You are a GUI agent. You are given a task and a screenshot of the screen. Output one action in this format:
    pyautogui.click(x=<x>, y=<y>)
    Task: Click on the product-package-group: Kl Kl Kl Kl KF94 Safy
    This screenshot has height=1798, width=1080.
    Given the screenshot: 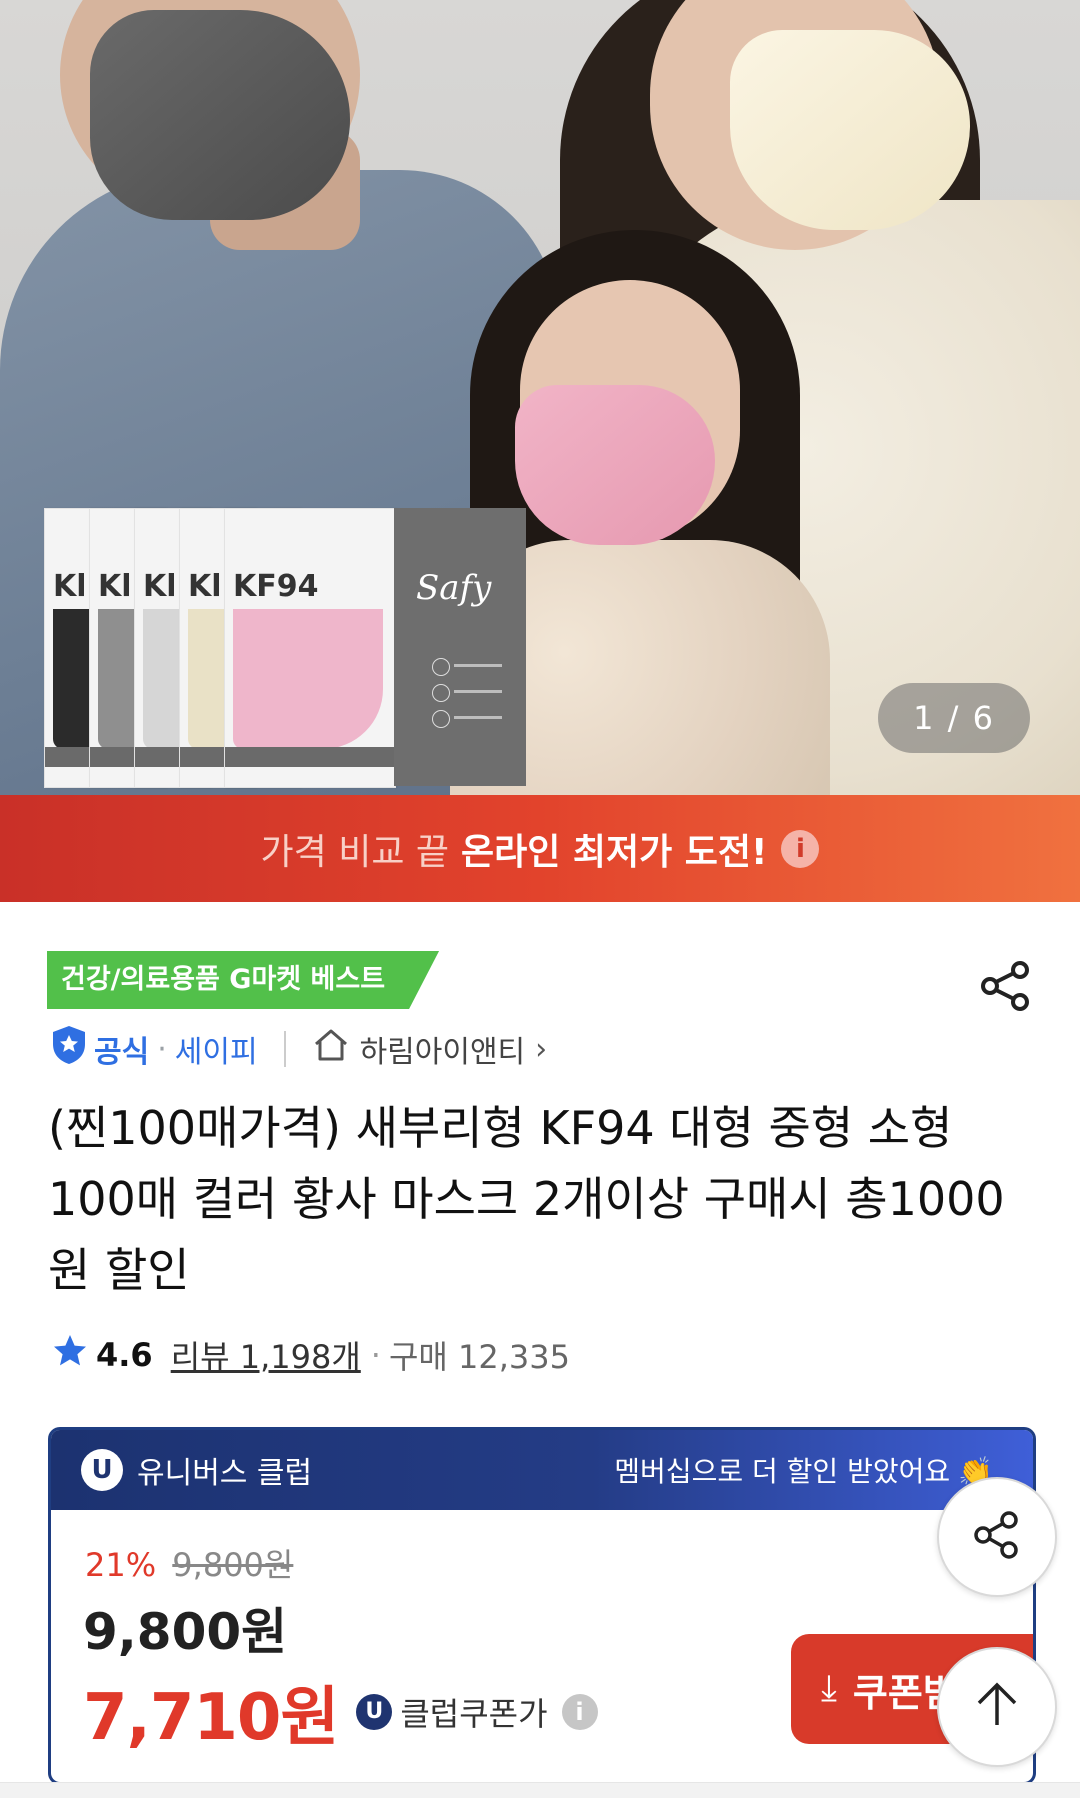 What is the action you would take?
    pyautogui.click(x=285, y=648)
    